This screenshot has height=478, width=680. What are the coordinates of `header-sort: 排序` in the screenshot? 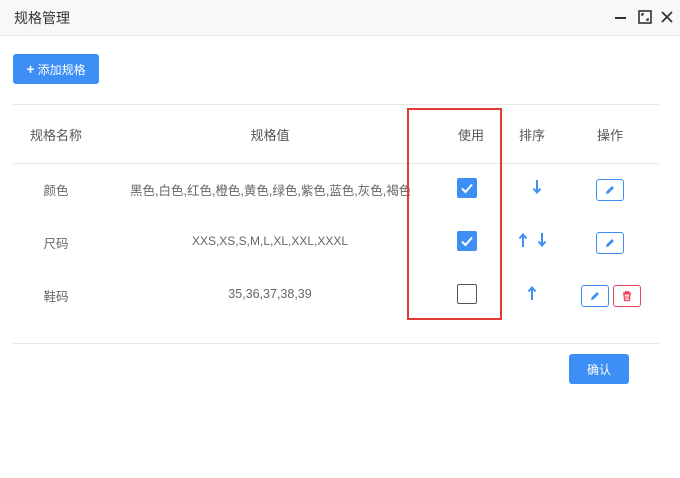 It's located at (532, 135).